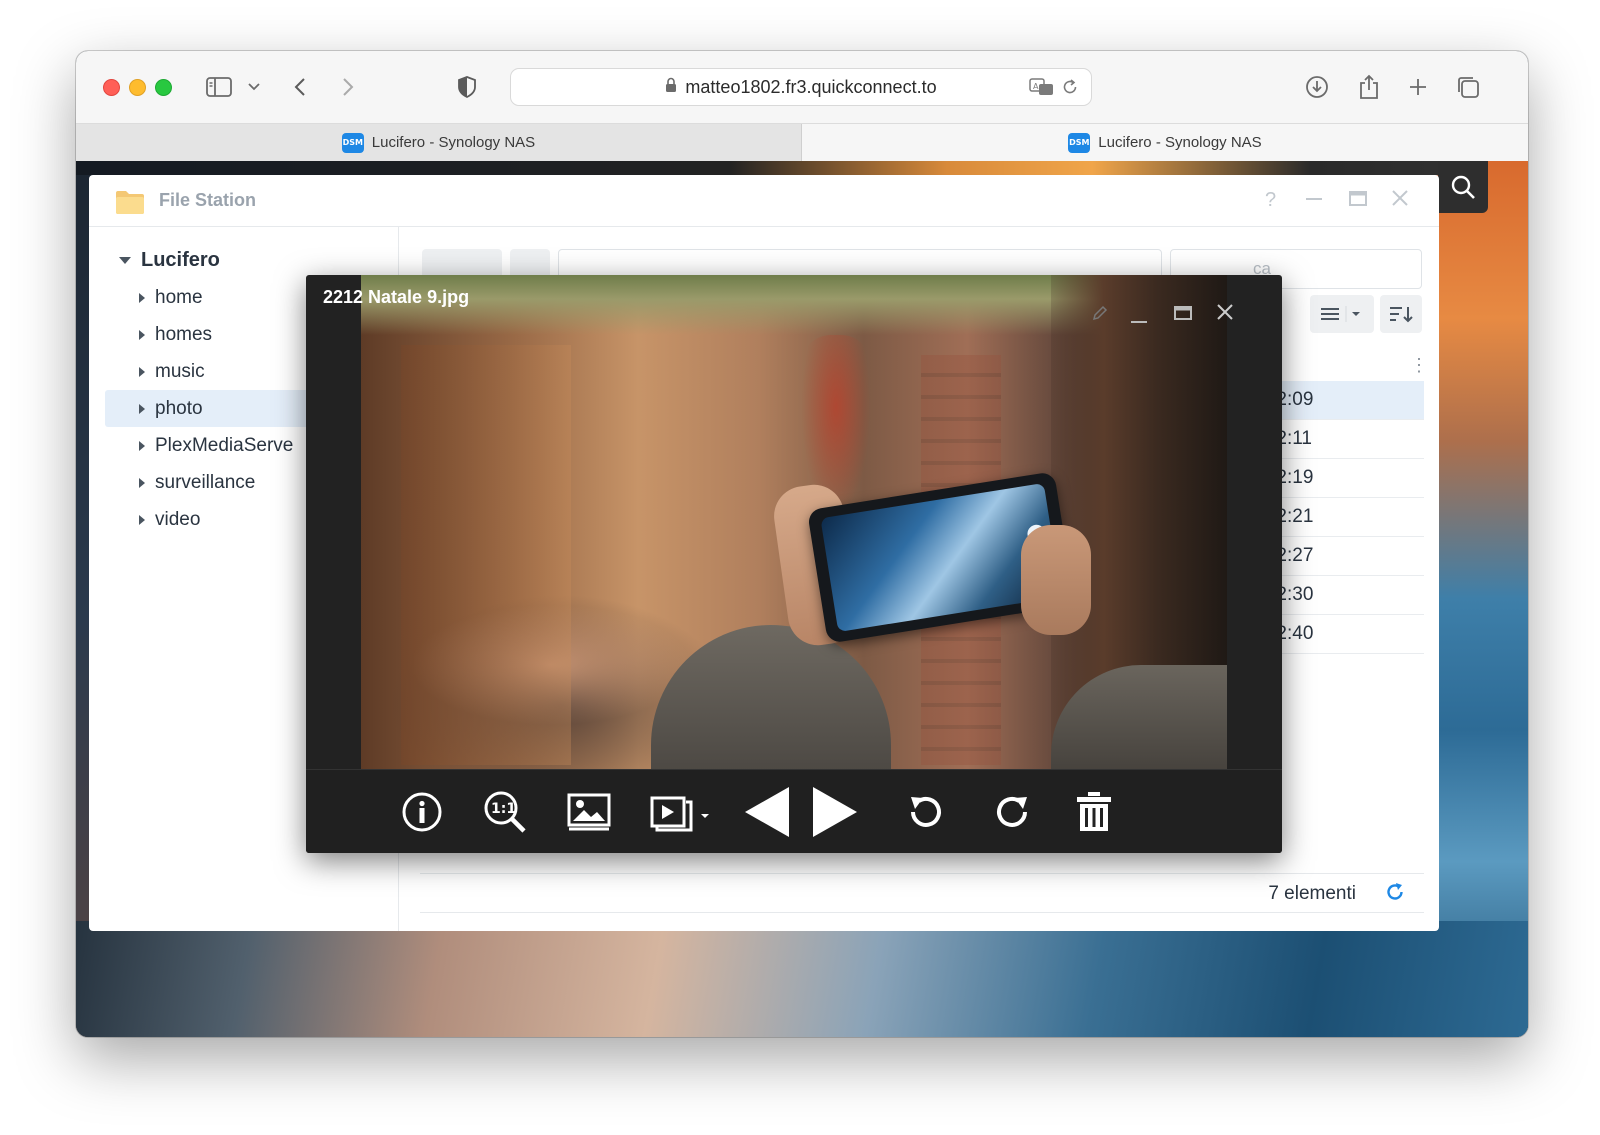  I want to click on address-bar: matteo1802.fr3.quickconnect.to A, so click(801, 87).